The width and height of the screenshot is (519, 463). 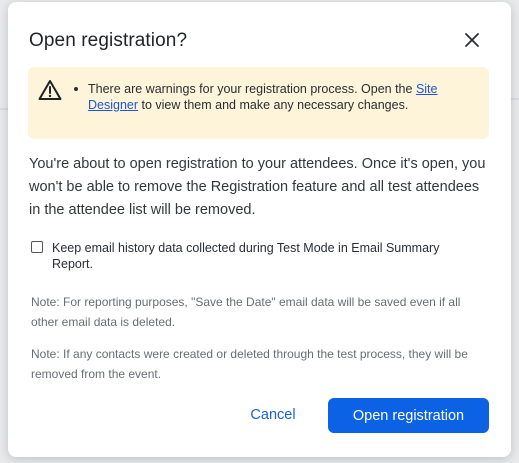 I want to click on close-button, so click(x=472, y=40).